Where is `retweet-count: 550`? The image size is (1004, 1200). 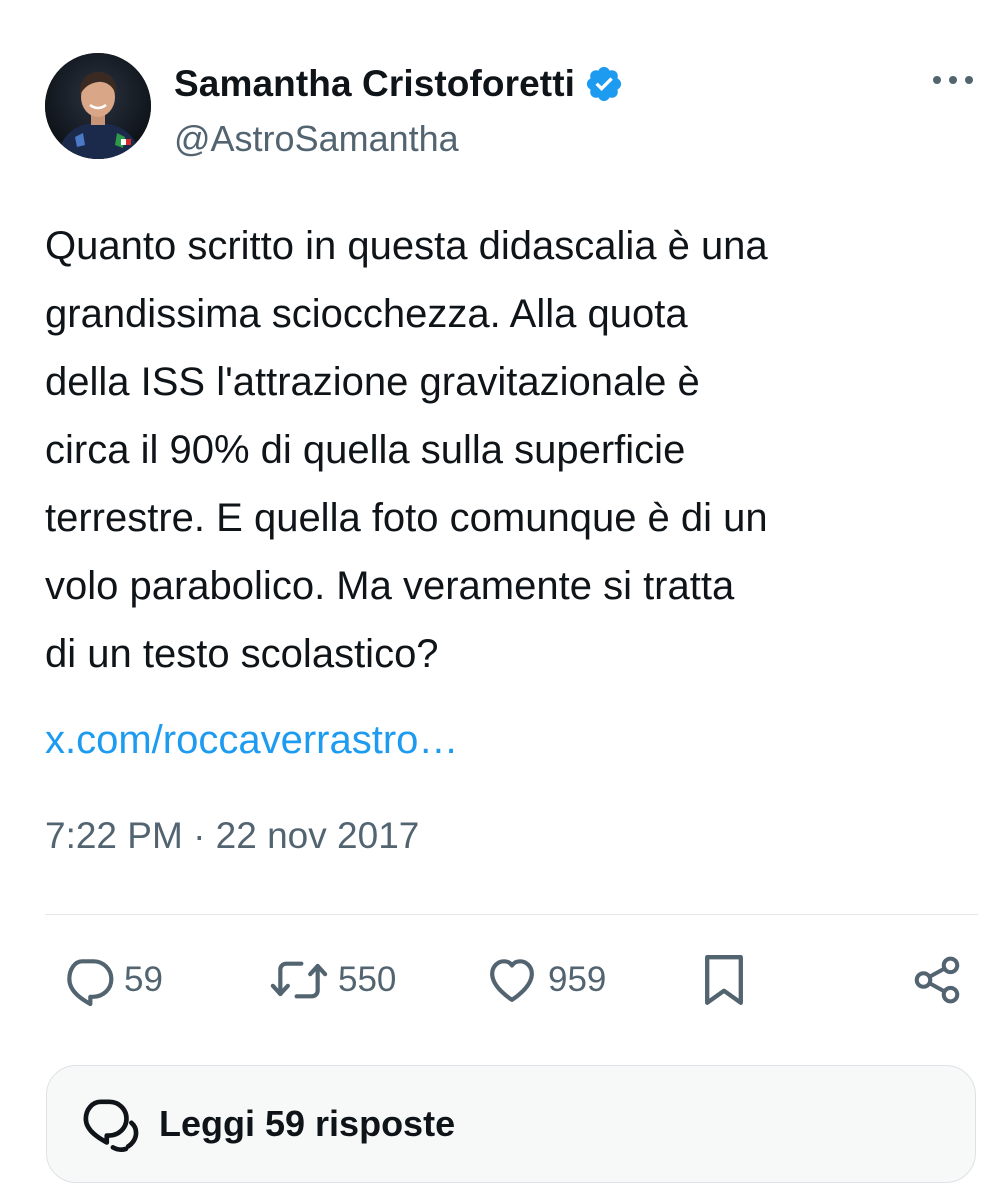
retweet-count: 550 is located at coordinates (367, 979).